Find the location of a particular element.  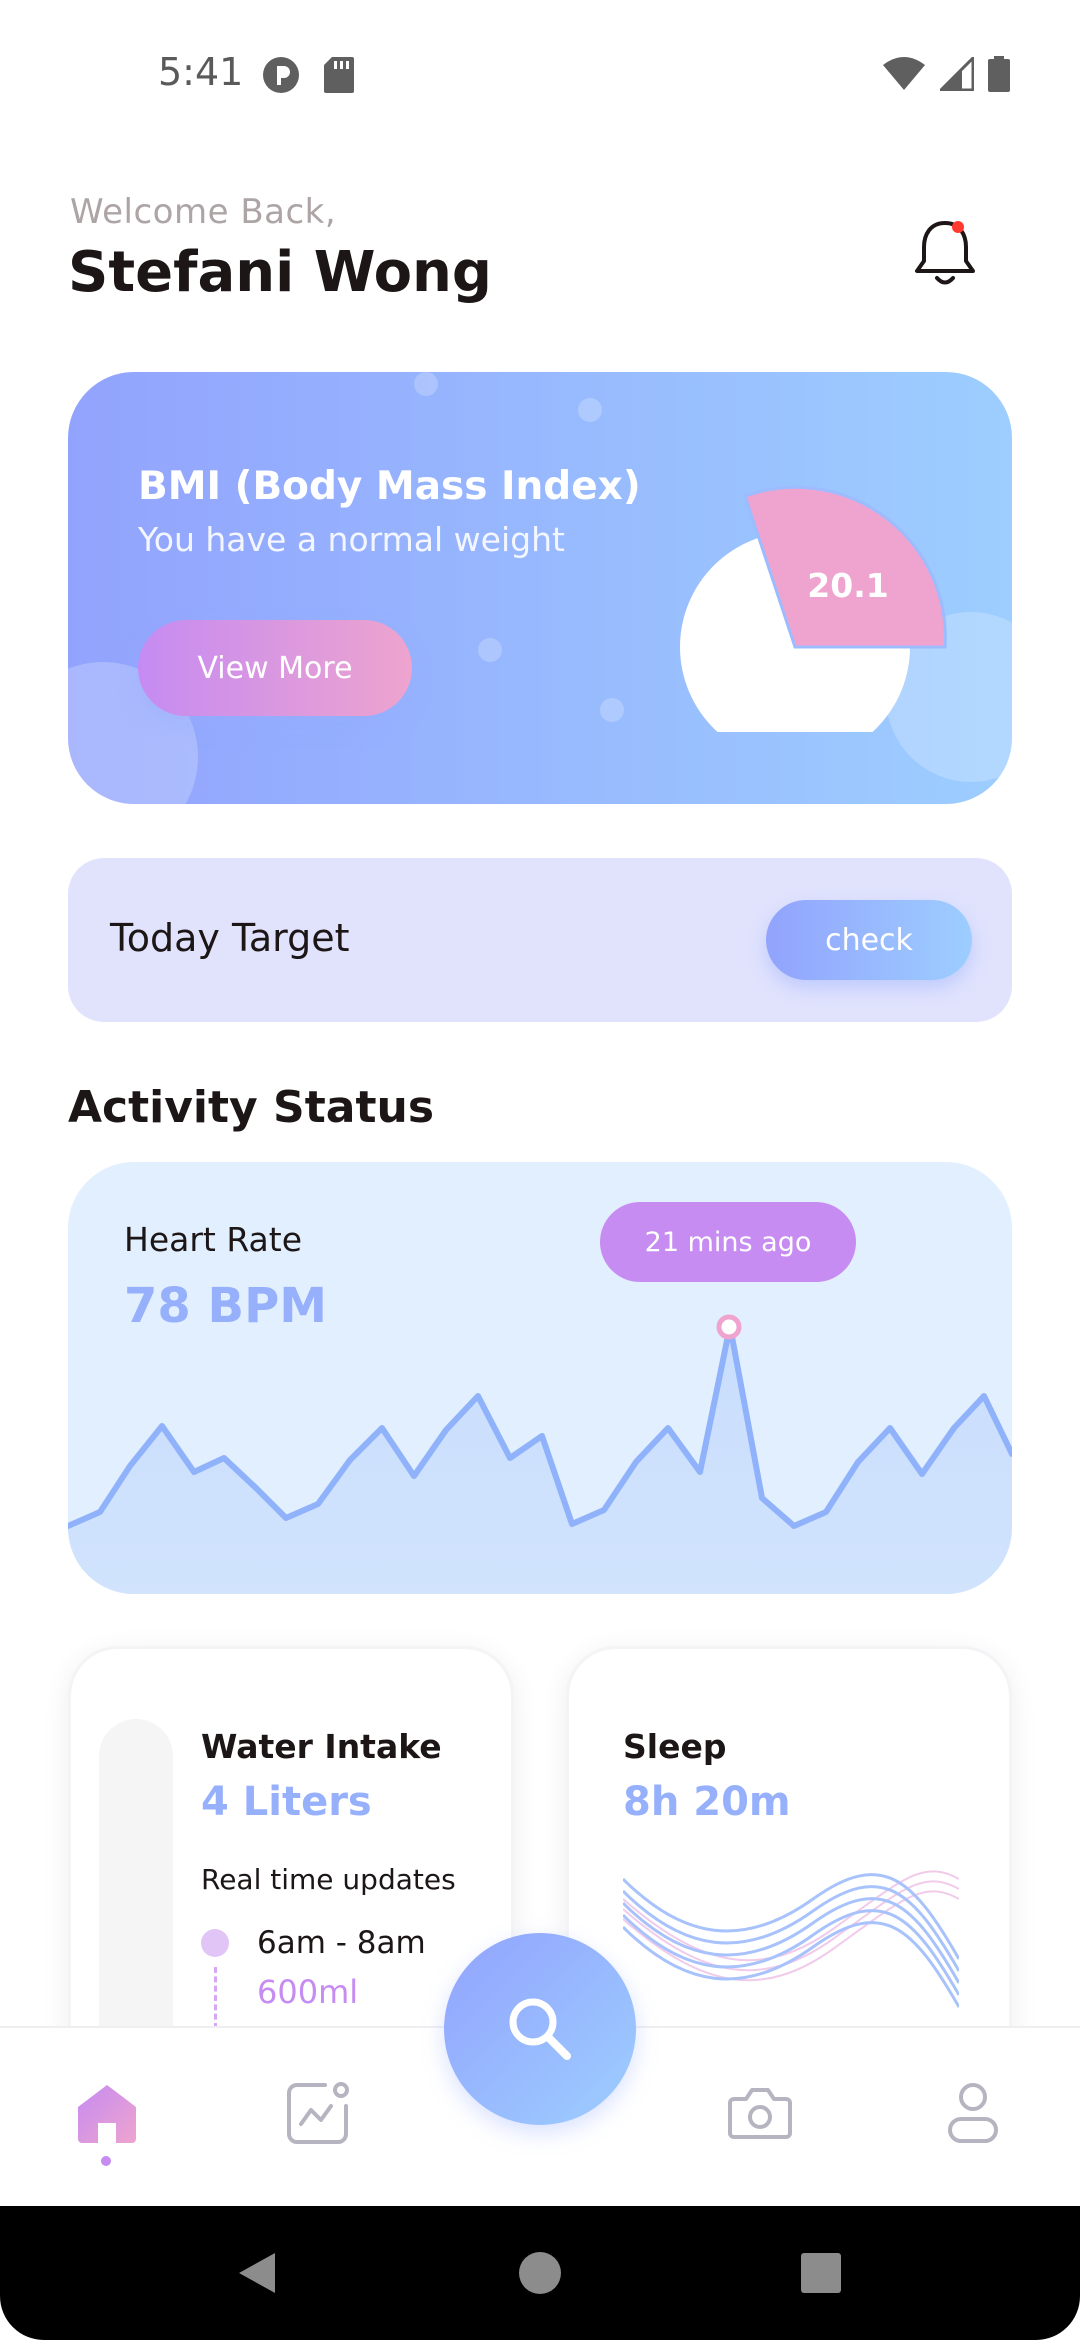

bell-icon is located at coordinates (945, 253).